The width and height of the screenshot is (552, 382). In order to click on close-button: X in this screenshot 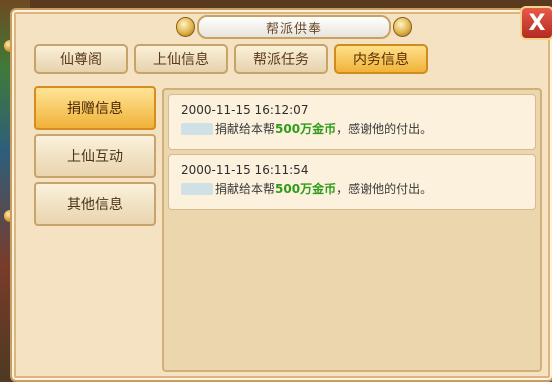, I will do `click(536, 23)`.